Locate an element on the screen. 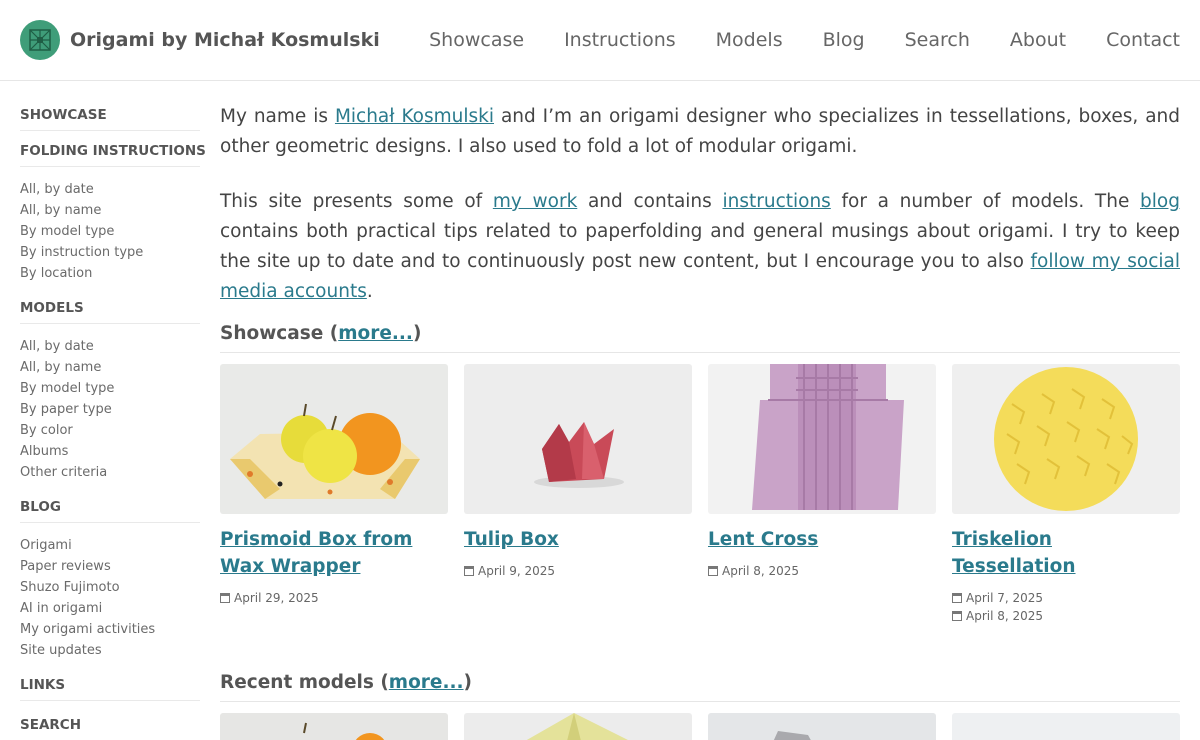  site-title: Origami by Michał Kosmulski is located at coordinates (225, 40).